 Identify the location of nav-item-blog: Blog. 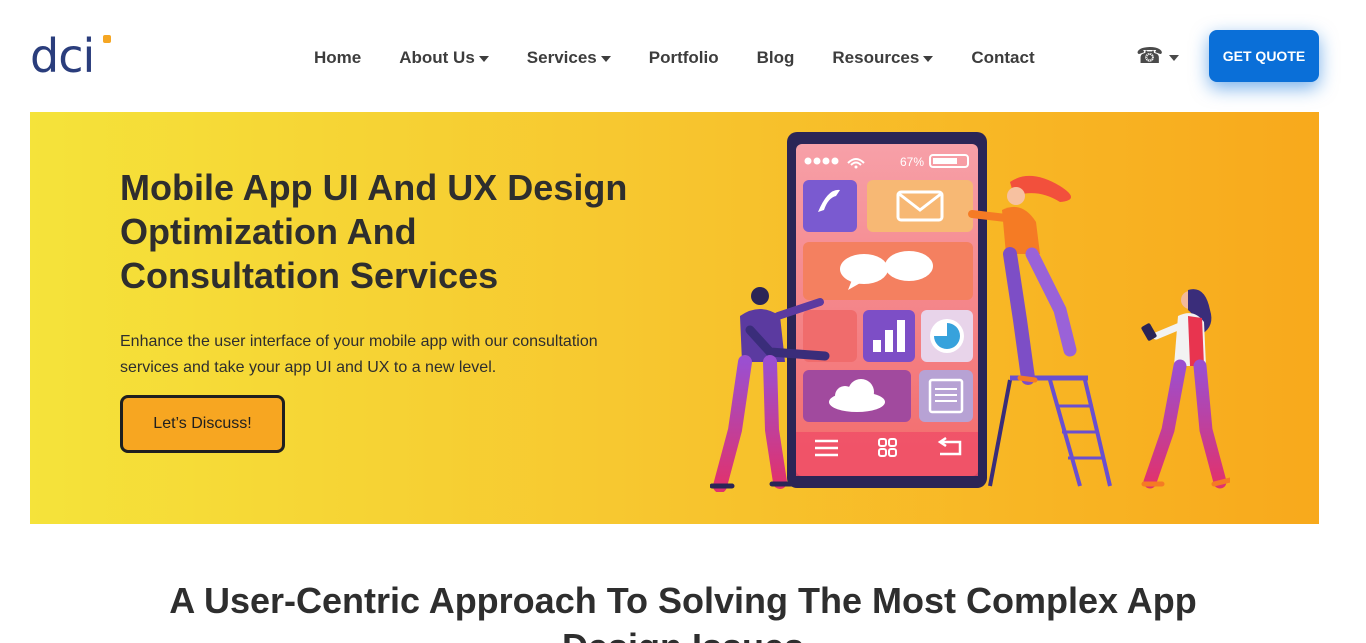
(776, 58).